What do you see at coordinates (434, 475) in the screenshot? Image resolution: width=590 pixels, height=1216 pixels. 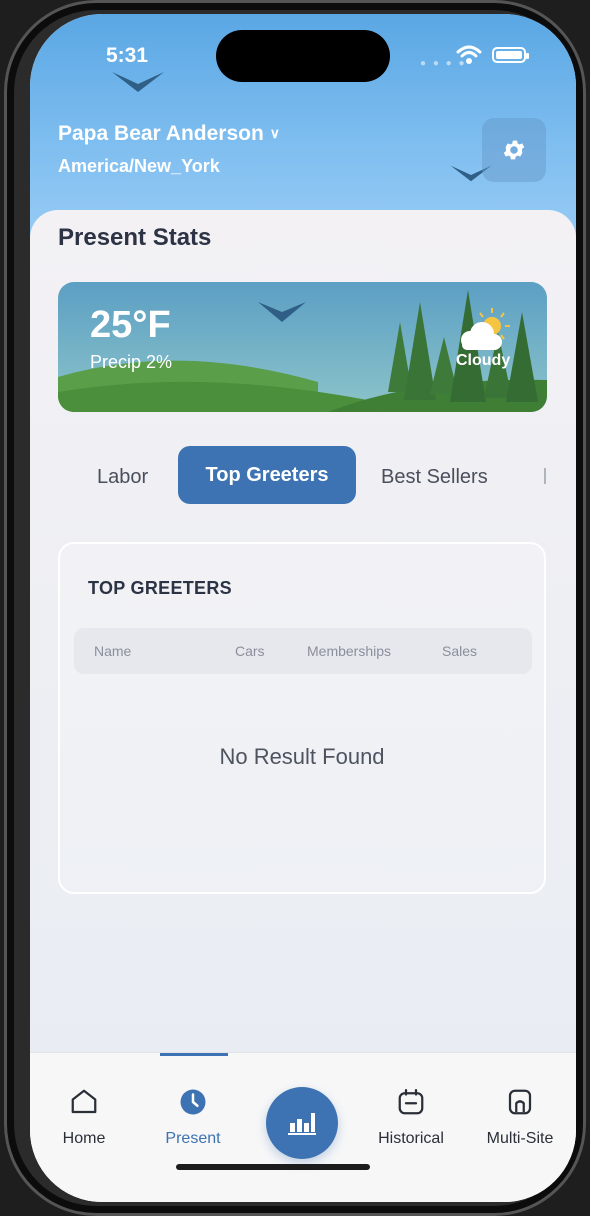 I see `tab-best-sellers: Best Sellers` at bounding box center [434, 475].